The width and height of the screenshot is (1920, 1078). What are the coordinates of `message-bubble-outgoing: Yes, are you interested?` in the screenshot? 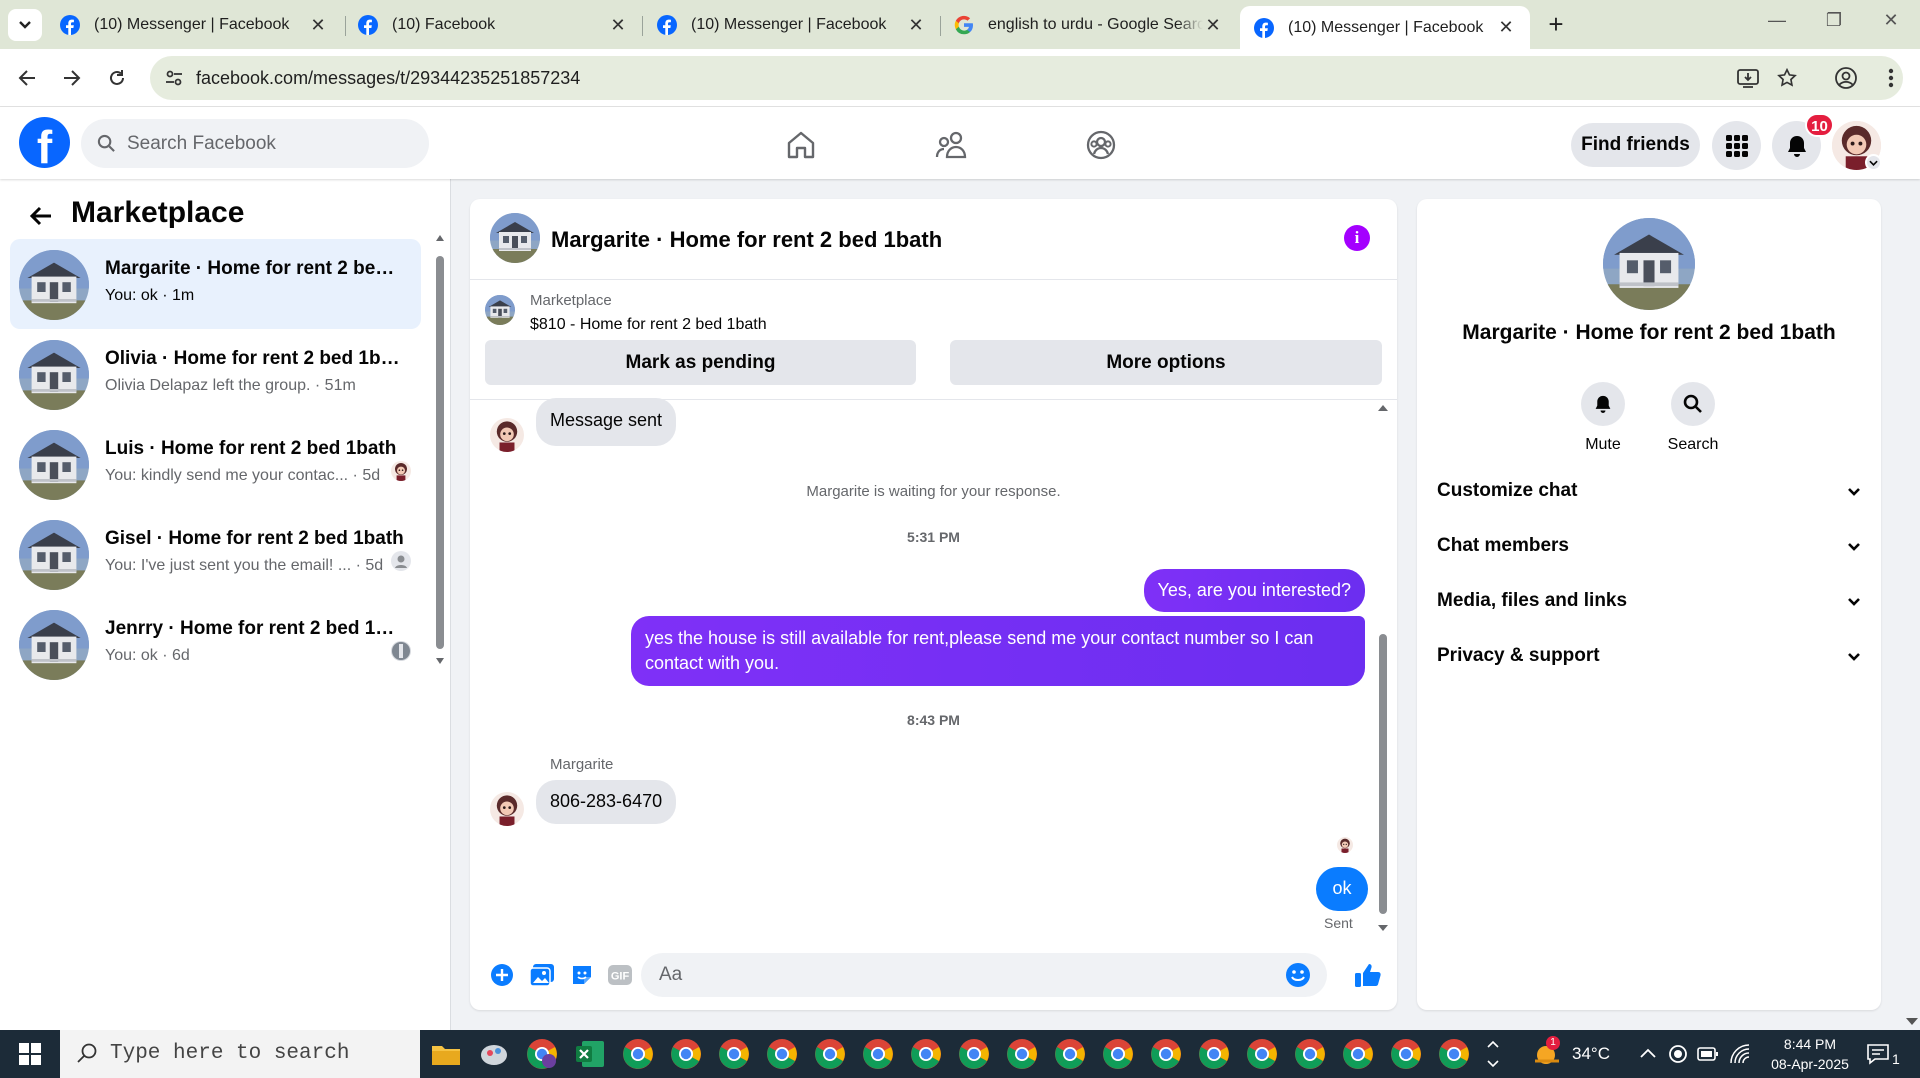 It's located at (1254, 590).